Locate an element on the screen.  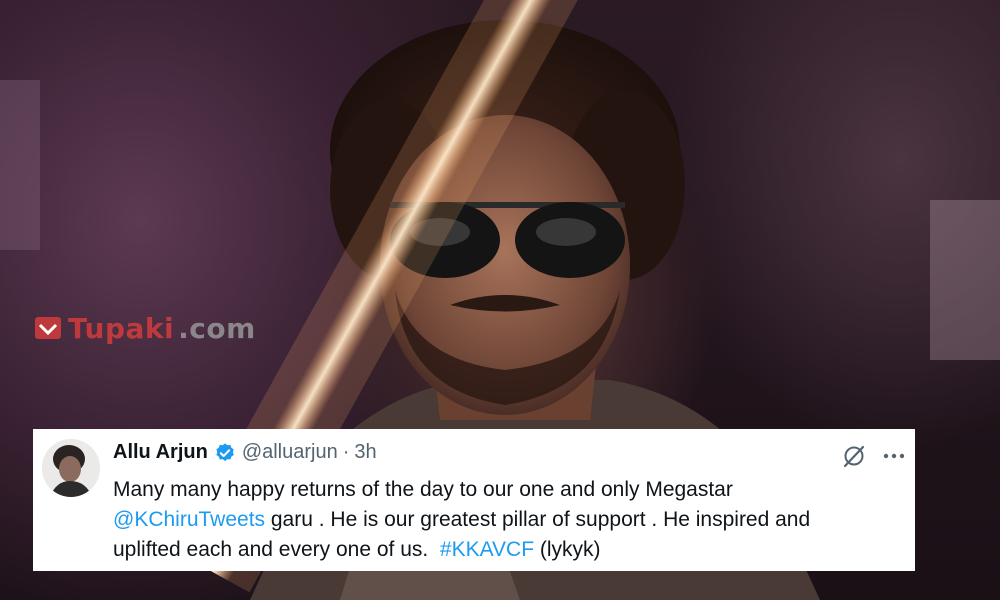
avatar is located at coordinates (71, 468).